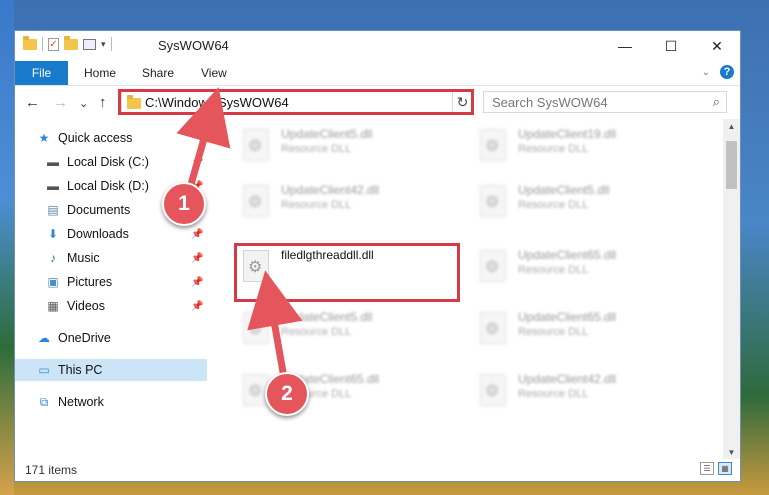 This screenshot has height=495, width=769. Describe the element at coordinates (108, 186) in the screenshot. I see `sidebar-item-label: Local Disk (D:)` at that location.